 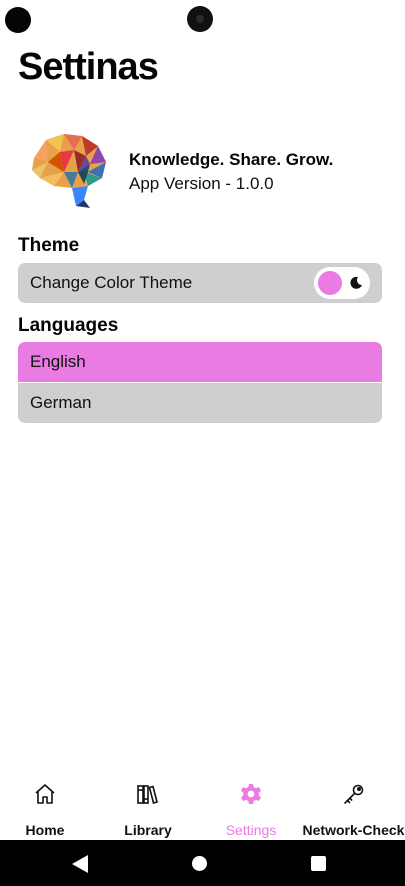 What do you see at coordinates (251, 830) in the screenshot?
I see `nav-label-settings: Settings` at bounding box center [251, 830].